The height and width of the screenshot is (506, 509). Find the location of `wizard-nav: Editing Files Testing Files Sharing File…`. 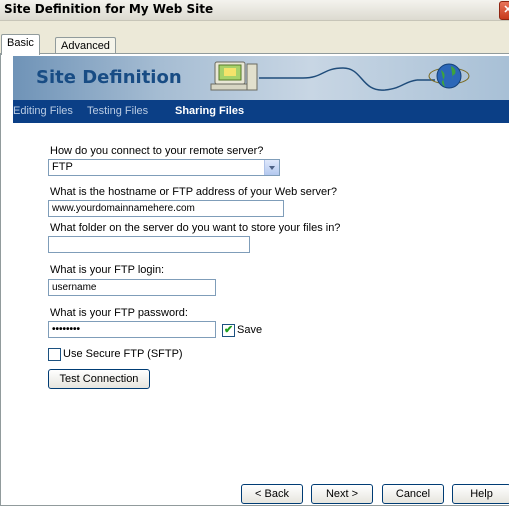

wizard-nav: Editing Files Testing Files Sharing File… is located at coordinates (261, 111).